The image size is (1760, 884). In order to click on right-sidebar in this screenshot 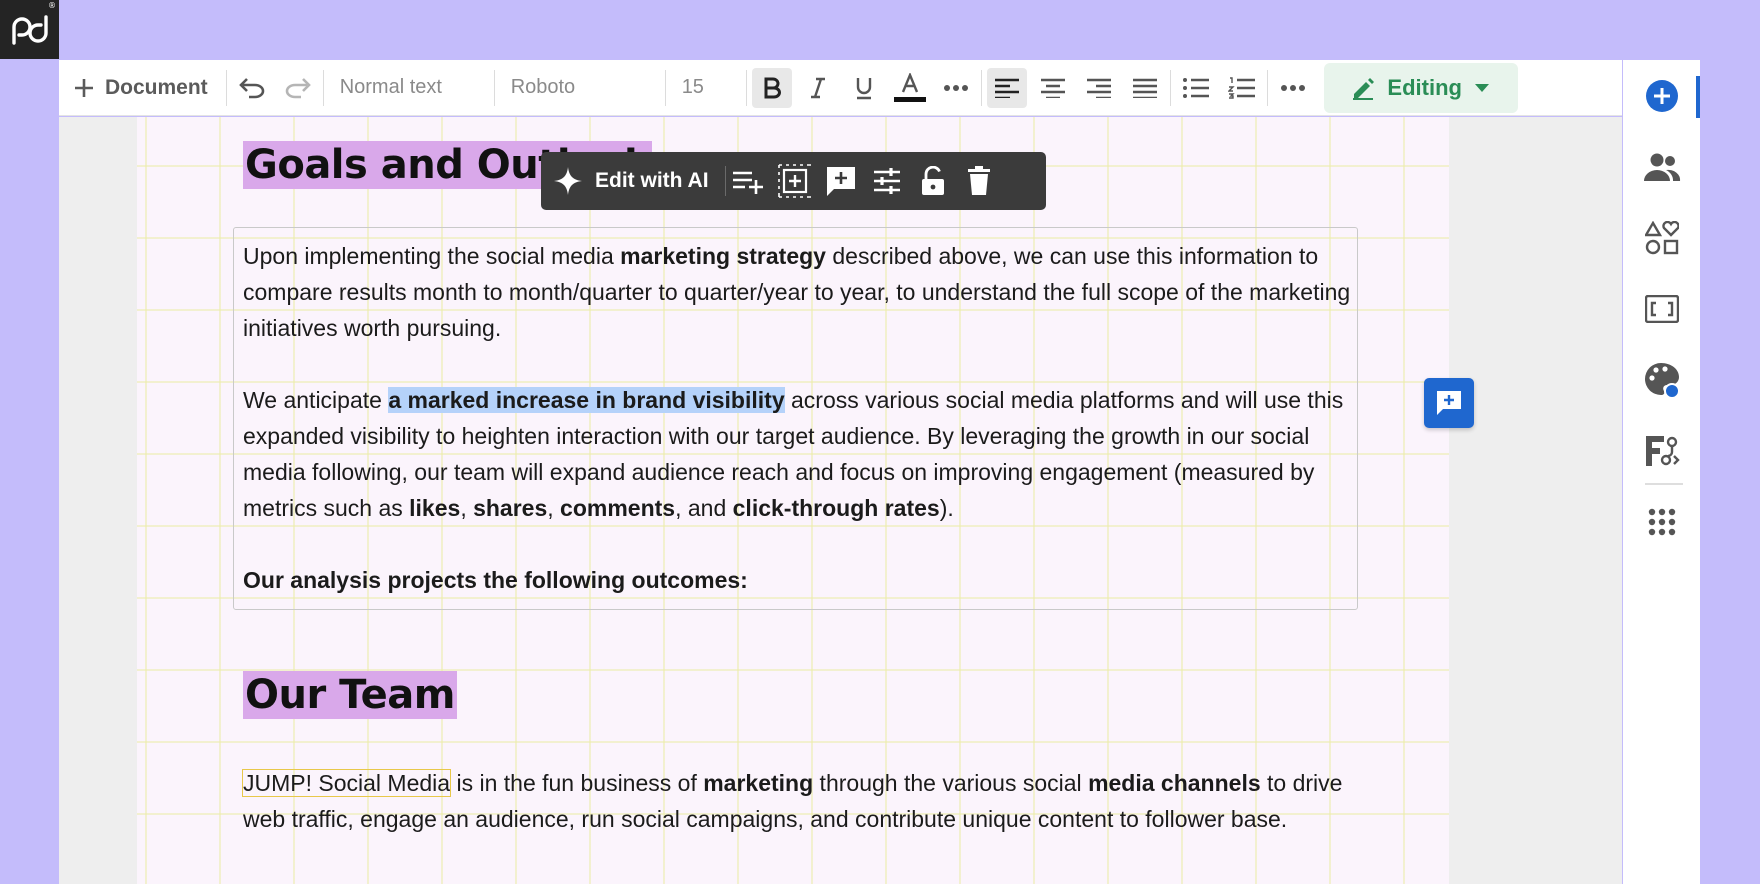, I will do `click(1661, 472)`.